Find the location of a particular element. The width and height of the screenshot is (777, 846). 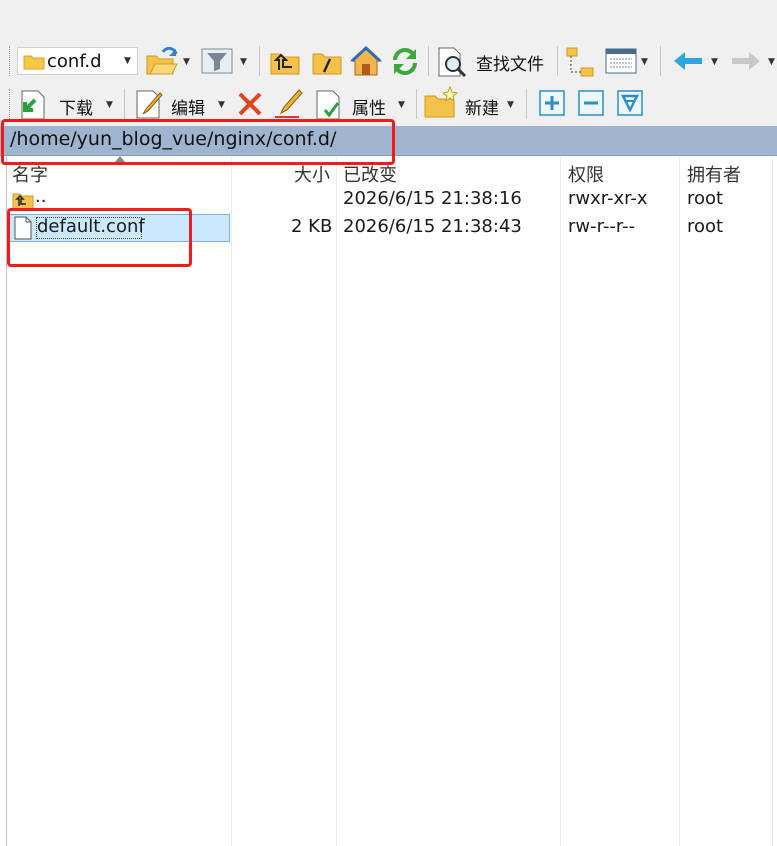

edit-label: 编辑 is located at coordinates (188, 109).